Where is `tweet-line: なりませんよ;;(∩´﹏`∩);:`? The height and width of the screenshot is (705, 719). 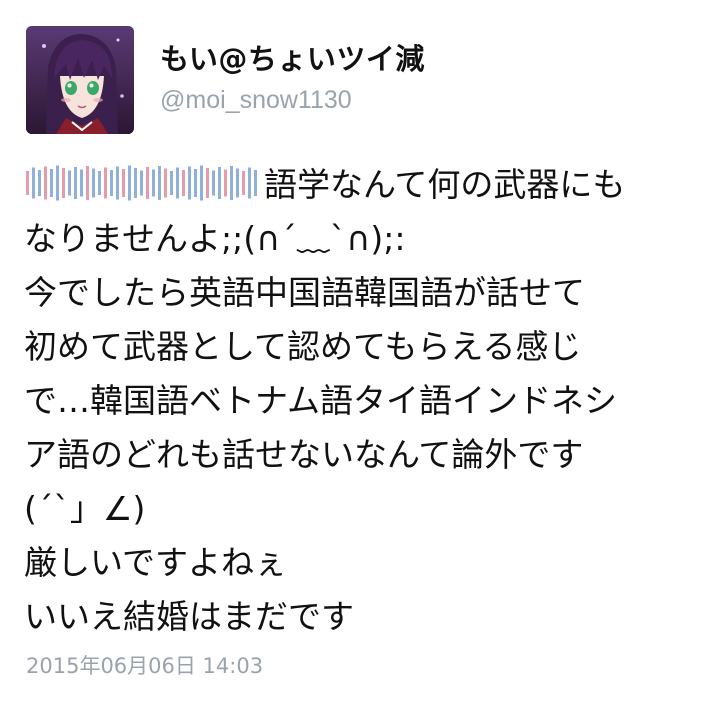 tweet-line: なりませんよ;;(∩´﹏`∩);: is located at coordinates (215, 238).